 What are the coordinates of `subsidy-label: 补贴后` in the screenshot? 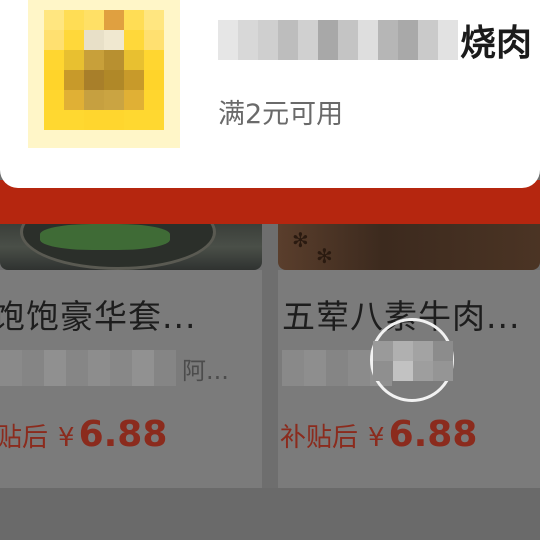 It's located at (319, 438).